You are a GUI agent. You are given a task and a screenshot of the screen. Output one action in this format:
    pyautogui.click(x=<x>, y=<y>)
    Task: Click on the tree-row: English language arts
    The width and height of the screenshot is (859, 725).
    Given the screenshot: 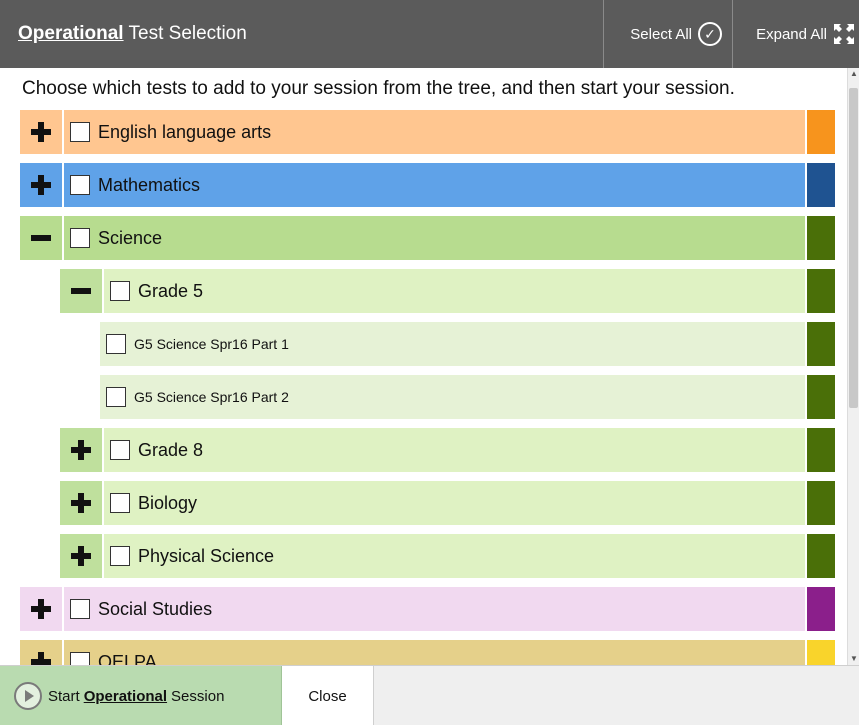 What is the action you would take?
    pyautogui.click(x=427, y=132)
    